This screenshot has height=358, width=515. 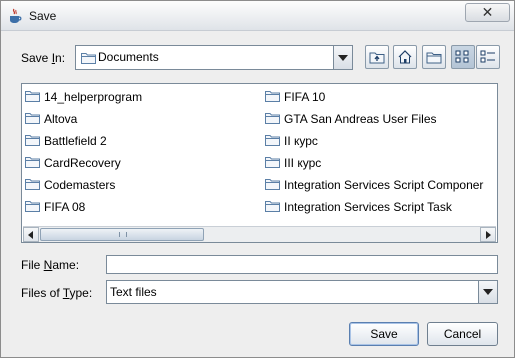 What do you see at coordinates (32, 265) in the screenshot?
I see `file-name-label-part: File` at bounding box center [32, 265].